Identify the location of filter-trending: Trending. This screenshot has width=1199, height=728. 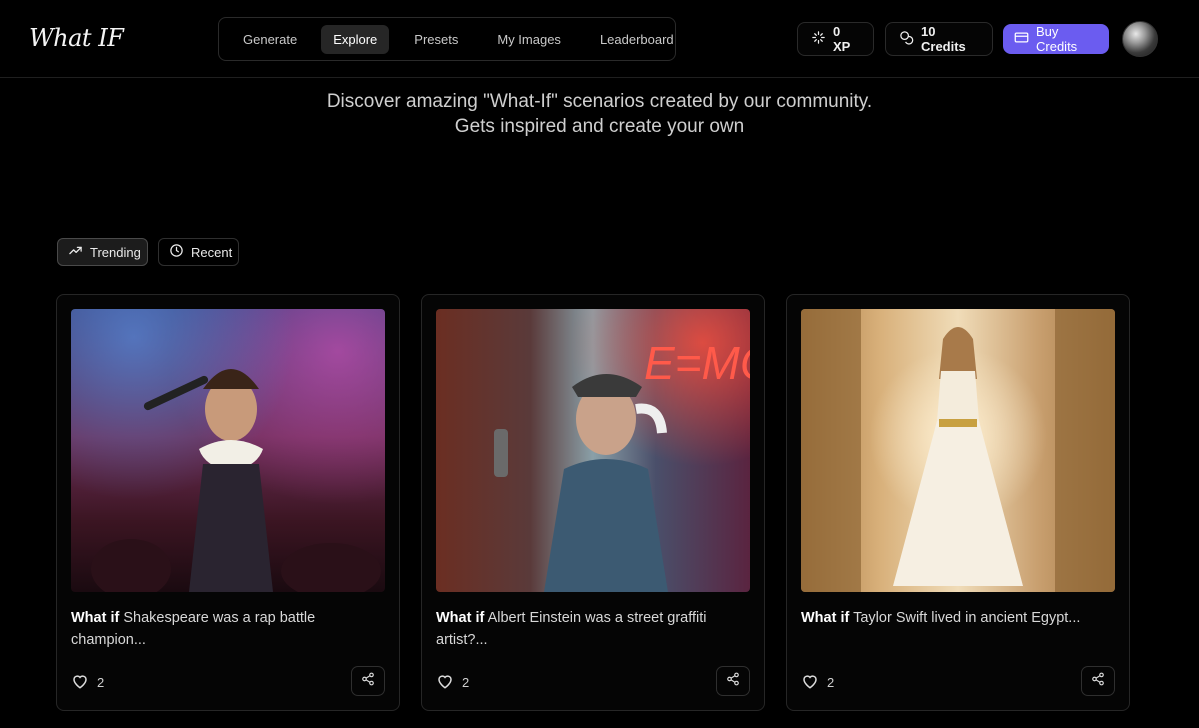
(102, 252).